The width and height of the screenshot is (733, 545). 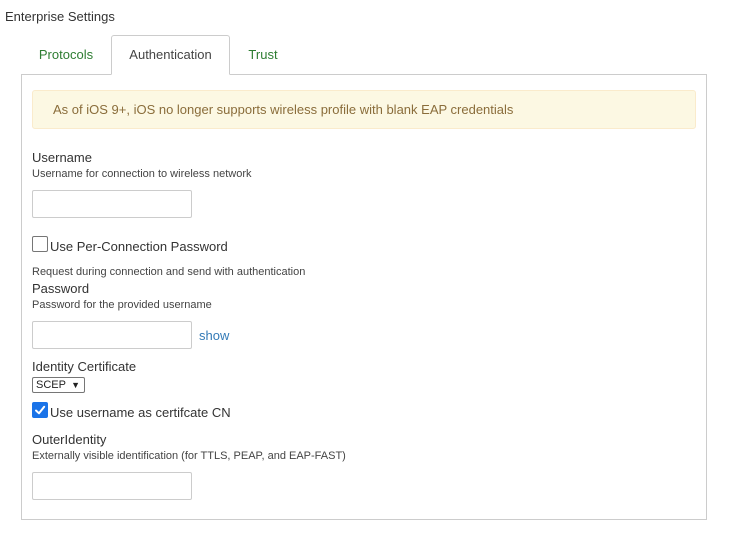 I want to click on use-username-cn-checkbox, so click(x=40, y=410).